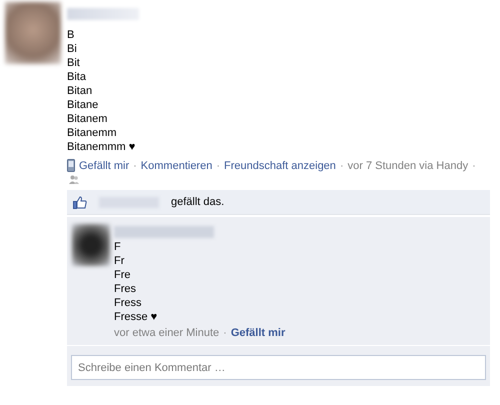 This screenshot has width=500, height=405. I want to click on post-text-line: Bitanemm, so click(92, 133).